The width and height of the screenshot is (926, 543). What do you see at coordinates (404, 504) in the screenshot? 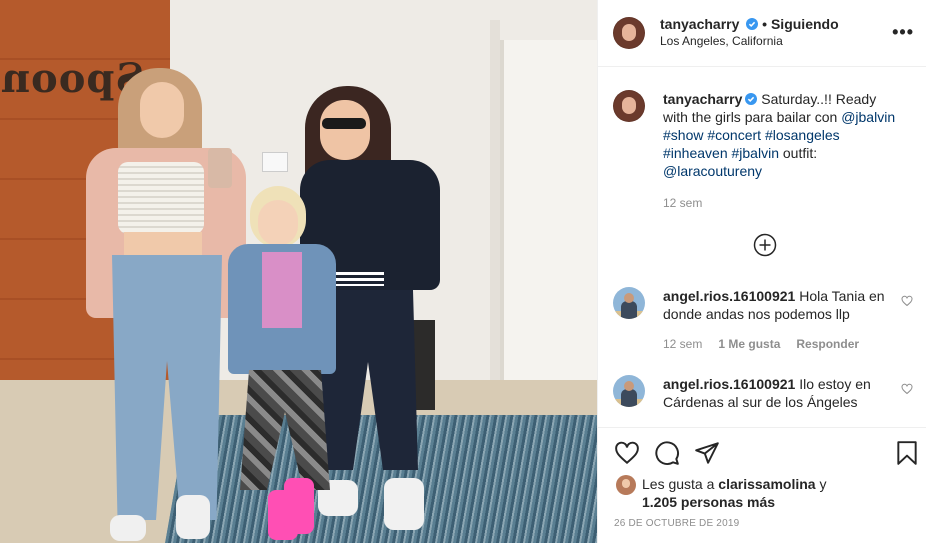
I see `person-3-shoe-right` at bounding box center [404, 504].